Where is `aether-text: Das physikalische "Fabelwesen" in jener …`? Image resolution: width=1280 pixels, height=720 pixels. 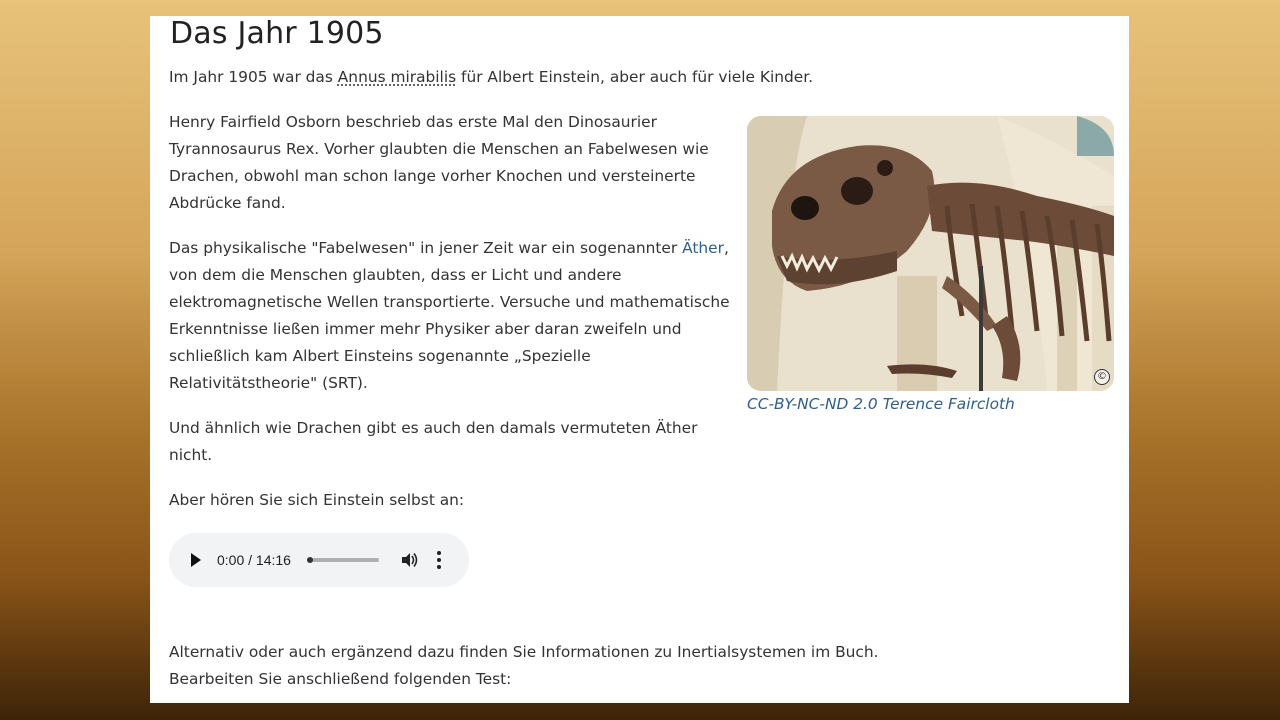
aether-text: Das physikalische "Fabelwesen" in jener … is located at coordinates (426, 248).